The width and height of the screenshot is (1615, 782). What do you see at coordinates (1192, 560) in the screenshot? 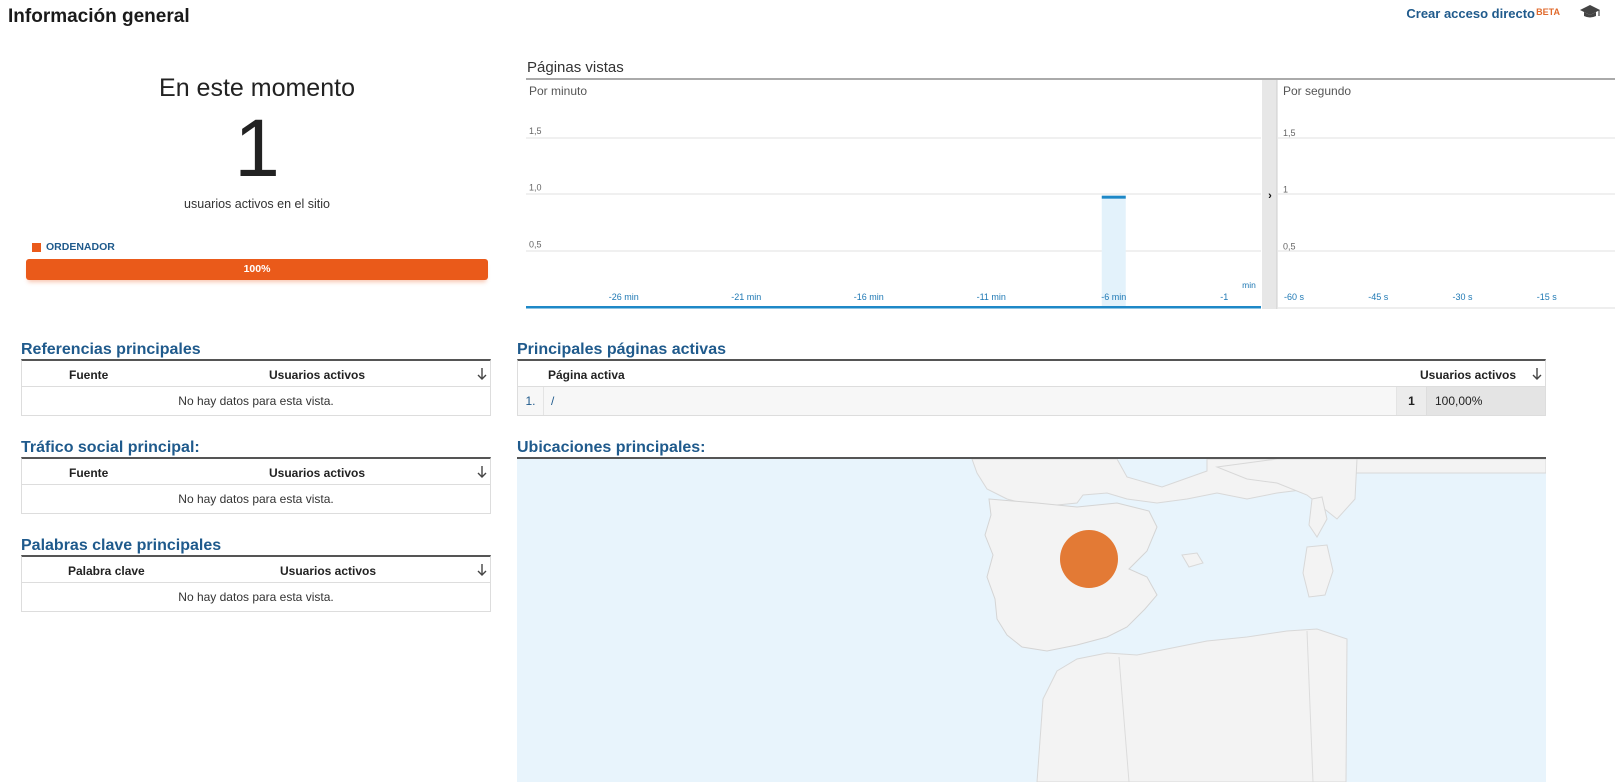
I see `baleares-shape` at bounding box center [1192, 560].